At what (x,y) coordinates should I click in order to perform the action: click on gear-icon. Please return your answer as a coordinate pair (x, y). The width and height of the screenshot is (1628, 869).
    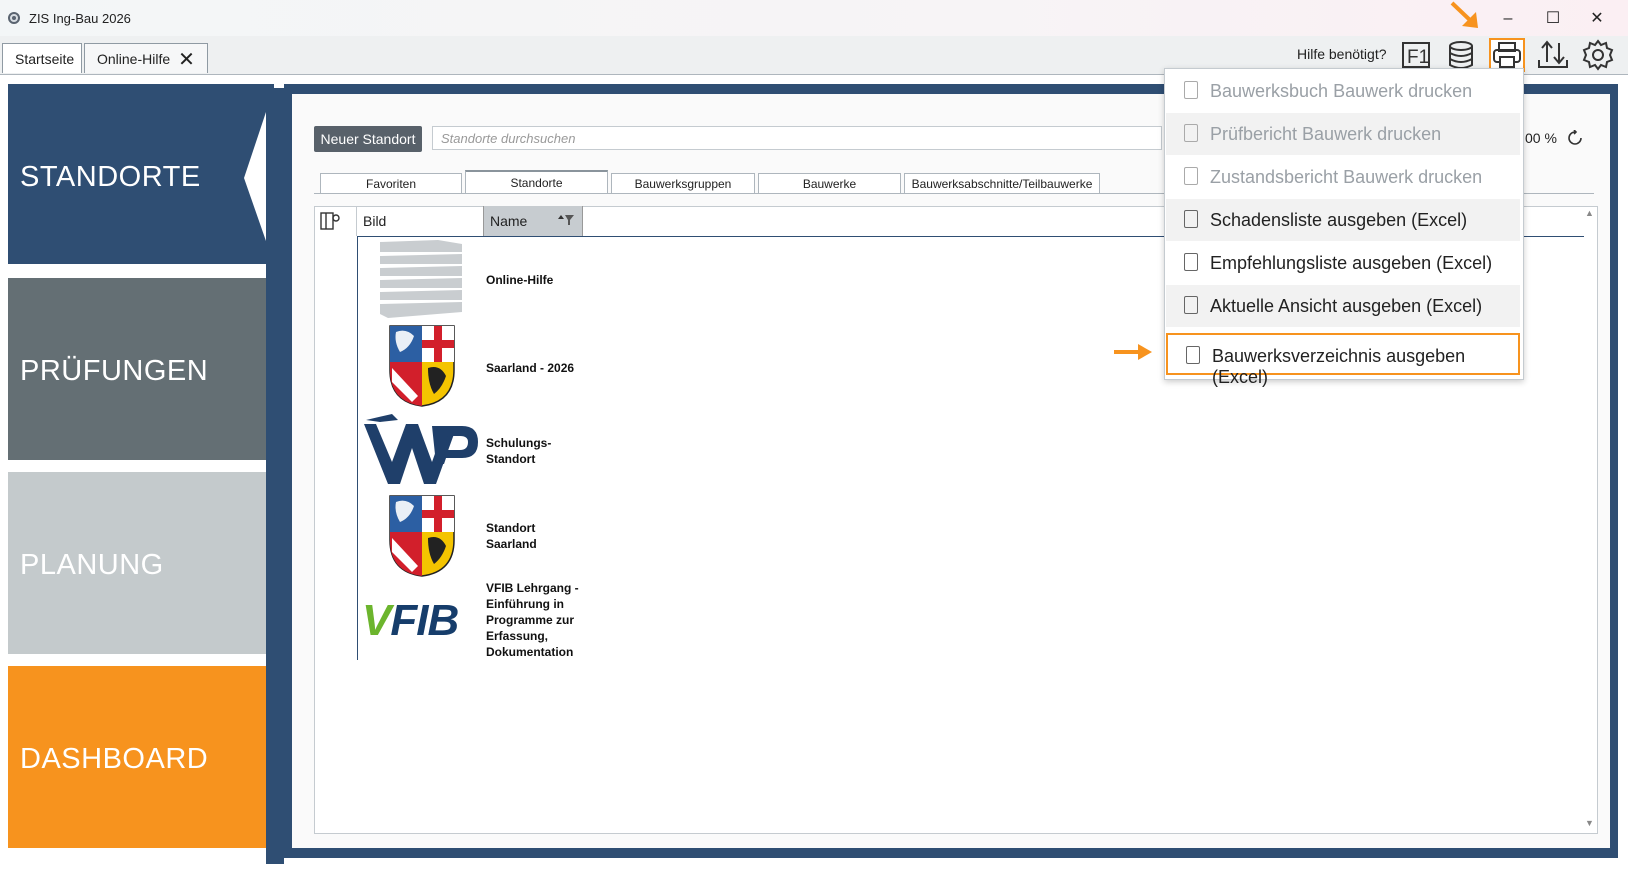
    Looking at the image, I should click on (1599, 55).